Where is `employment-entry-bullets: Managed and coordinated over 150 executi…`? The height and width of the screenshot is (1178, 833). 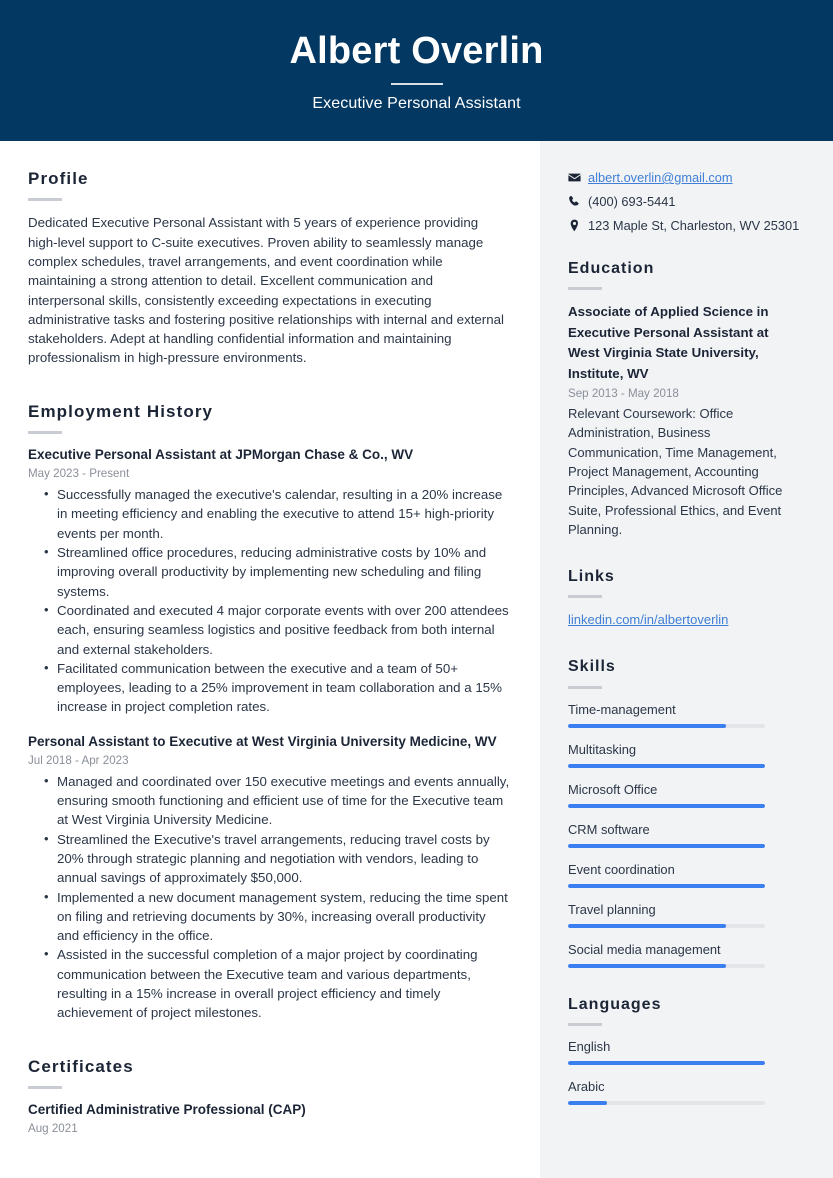 employment-entry-bullets: Managed and coordinated over 150 executi… is located at coordinates (269, 897).